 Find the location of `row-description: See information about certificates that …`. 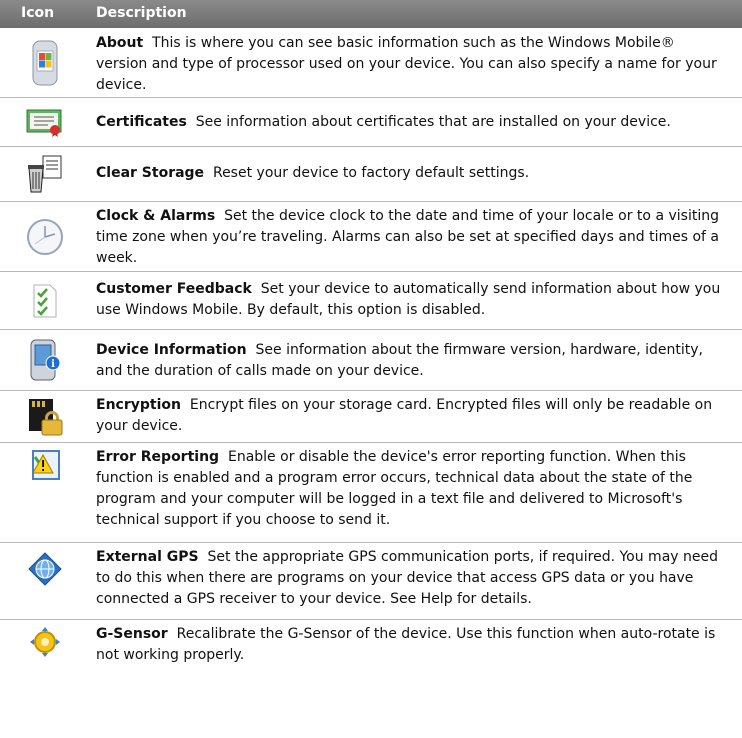

row-description: See information about certificates that … is located at coordinates (433, 122).